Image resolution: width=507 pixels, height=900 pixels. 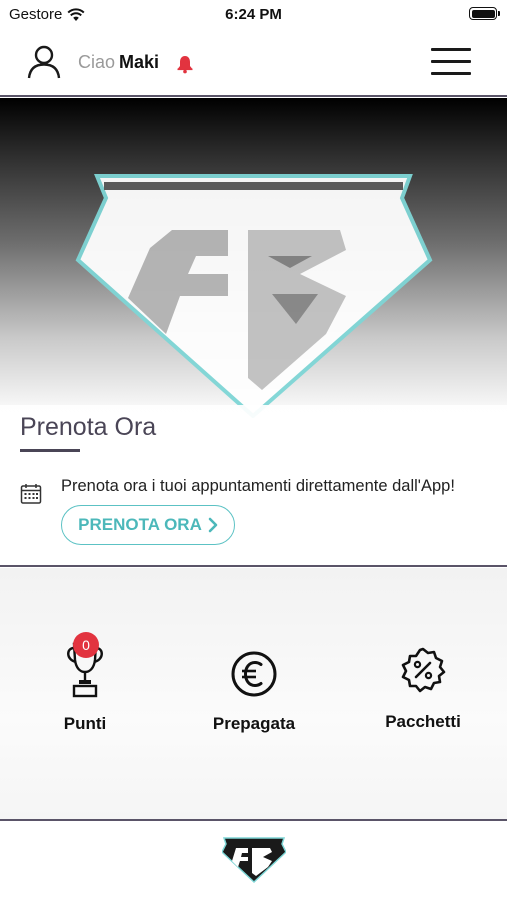 I want to click on user-name: Maki, so click(x=139, y=62).